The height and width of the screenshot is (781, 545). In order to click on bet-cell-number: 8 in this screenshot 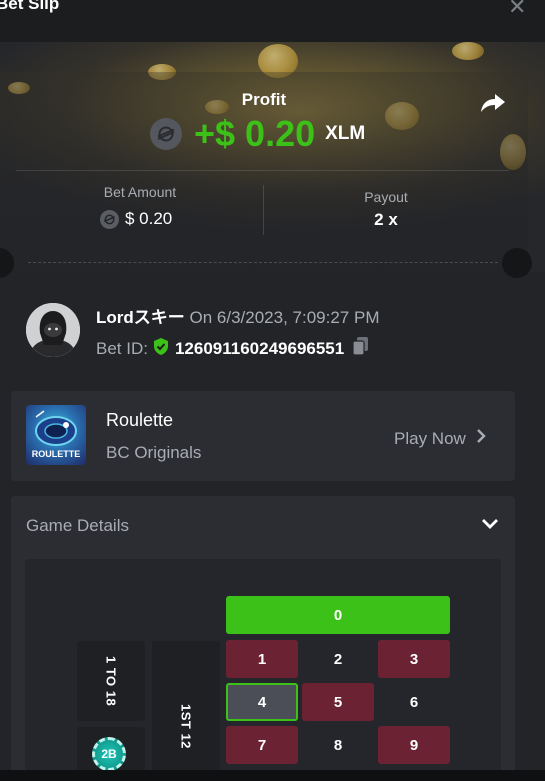, I will do `click(338, 745)`.